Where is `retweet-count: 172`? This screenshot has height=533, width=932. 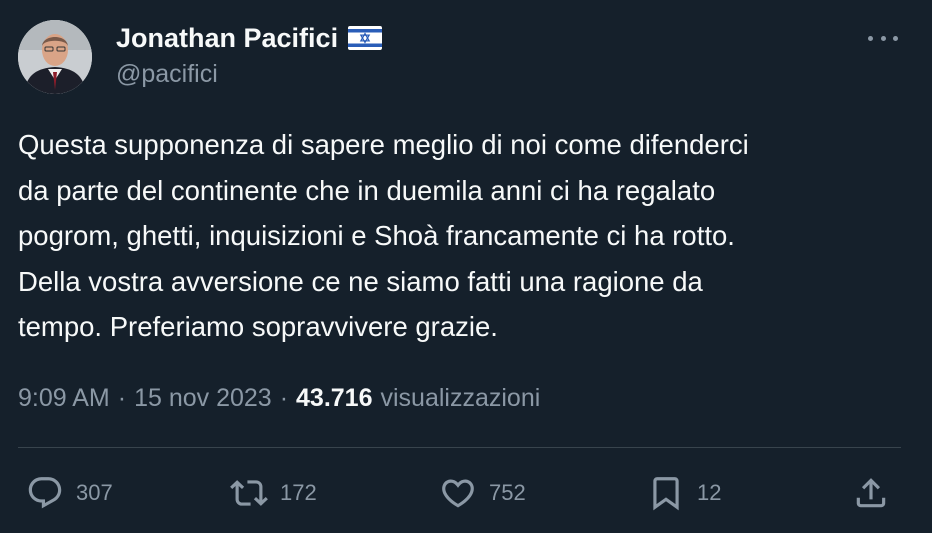 retweet-count: 172 is located at coordinates (298, 492).